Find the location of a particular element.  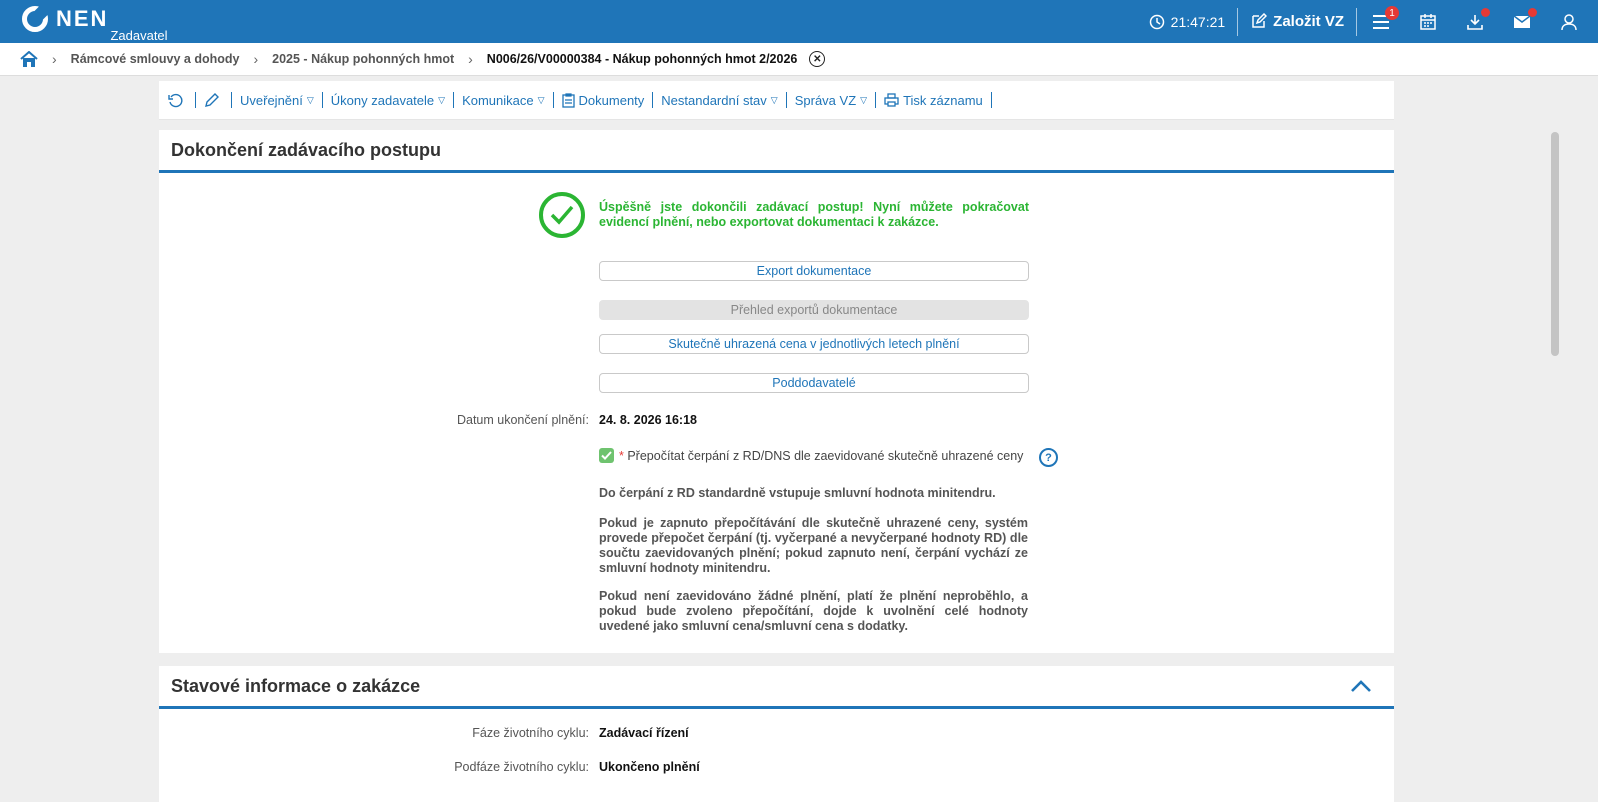

menu-documents: Dokumenty is located at coordinates (604, 100).